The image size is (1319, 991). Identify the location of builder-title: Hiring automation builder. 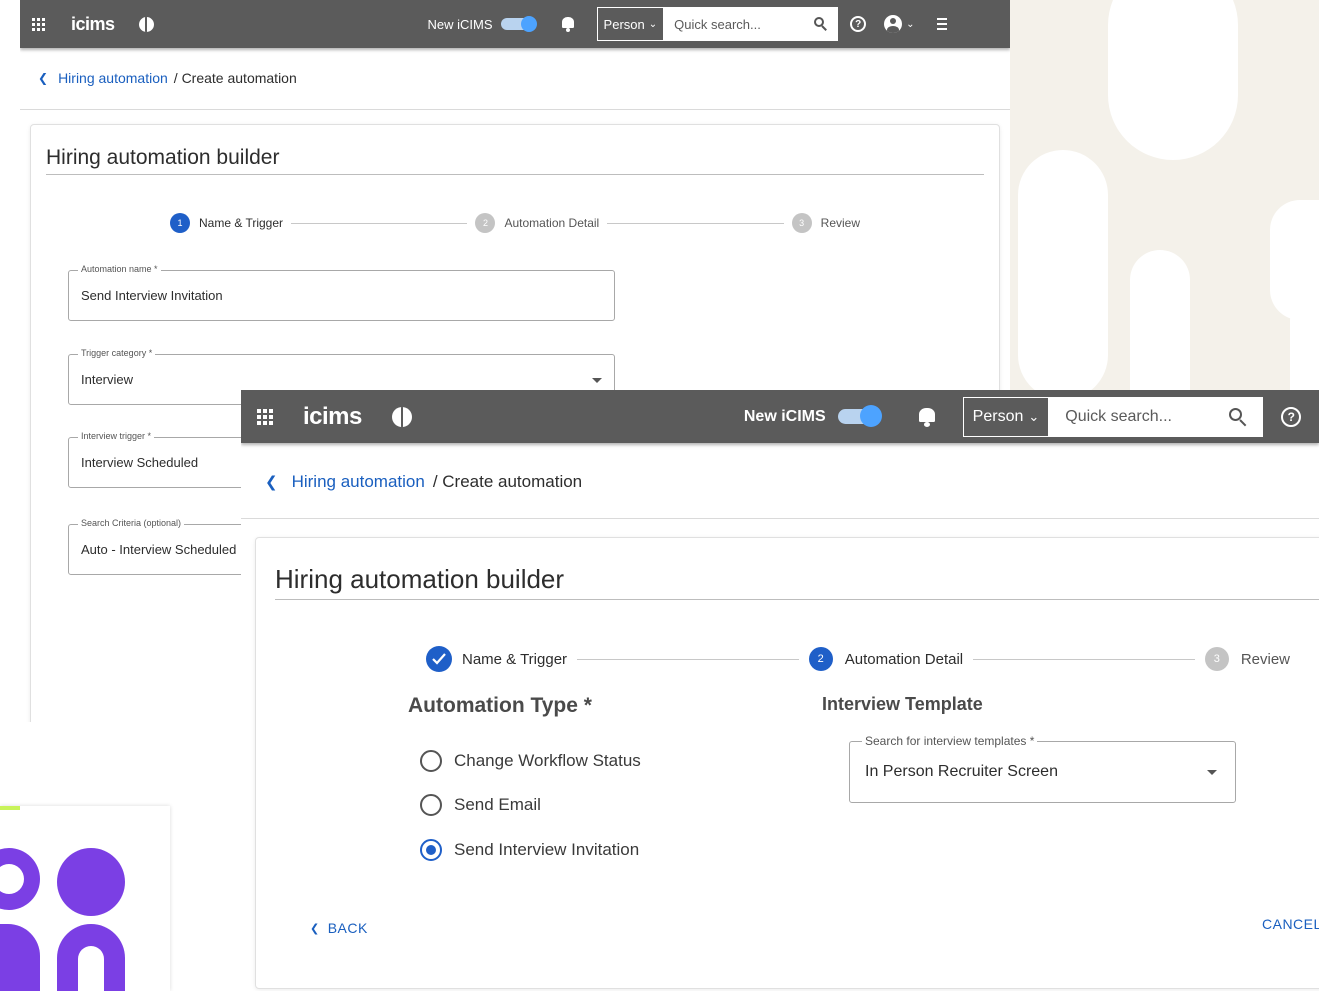
(420, 579).